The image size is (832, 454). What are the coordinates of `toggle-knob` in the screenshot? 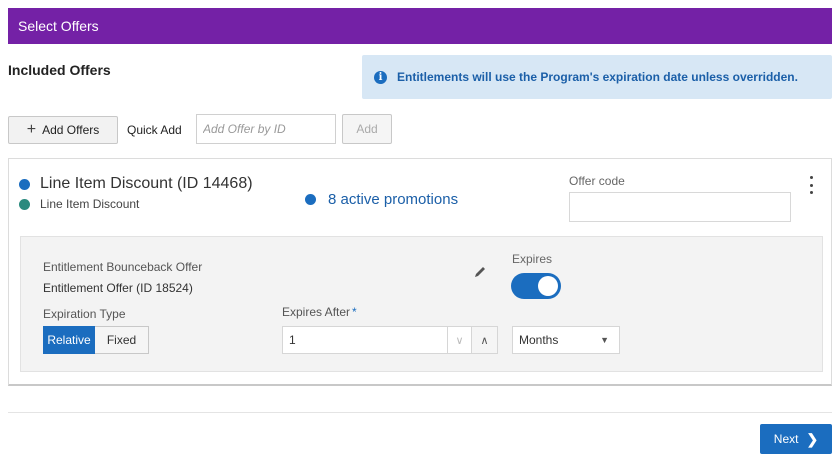 It's located at (548, 286).